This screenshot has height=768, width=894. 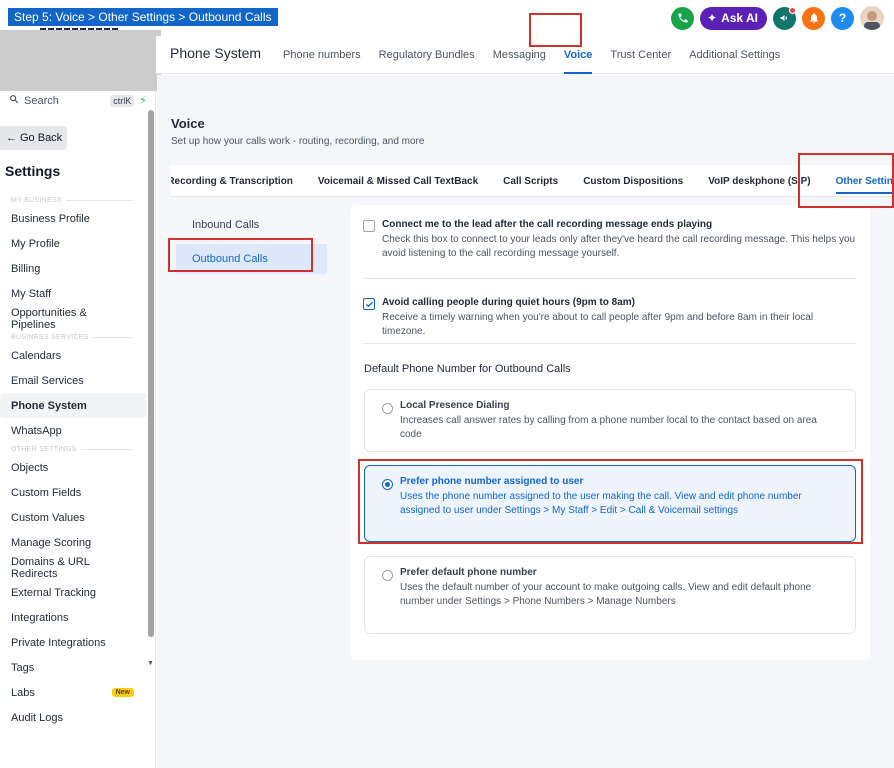 I want to click on sidebar-item-custom-fields: Custom Fields, so click(x=73, y=492).